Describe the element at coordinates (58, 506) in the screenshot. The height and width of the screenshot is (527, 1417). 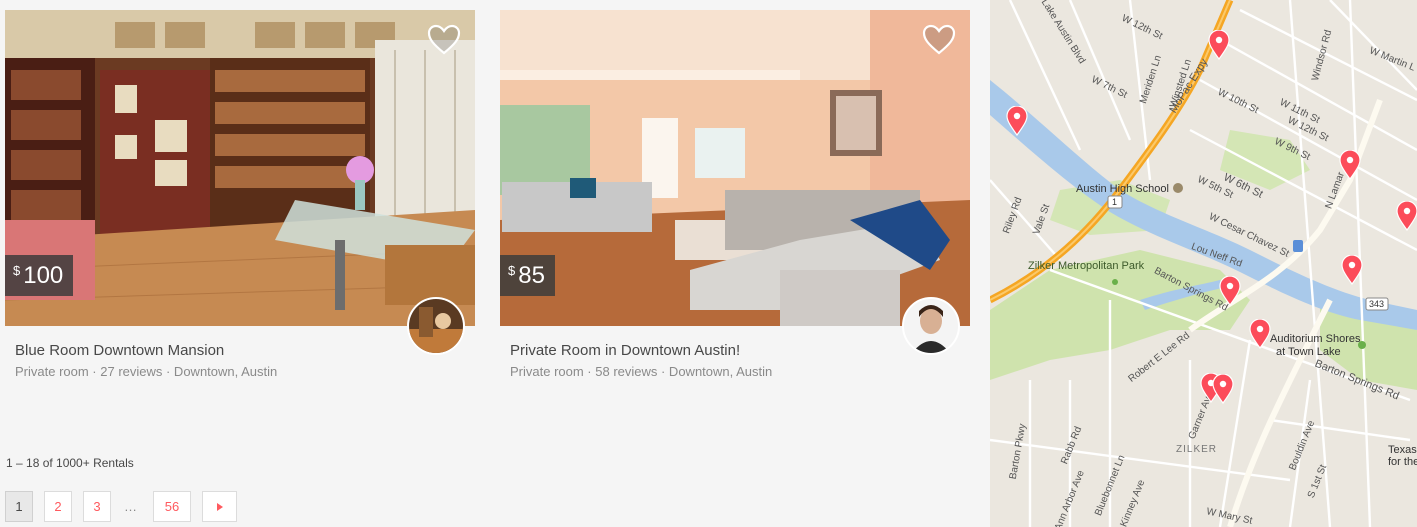
I see `page-2-button: 2` at that location.